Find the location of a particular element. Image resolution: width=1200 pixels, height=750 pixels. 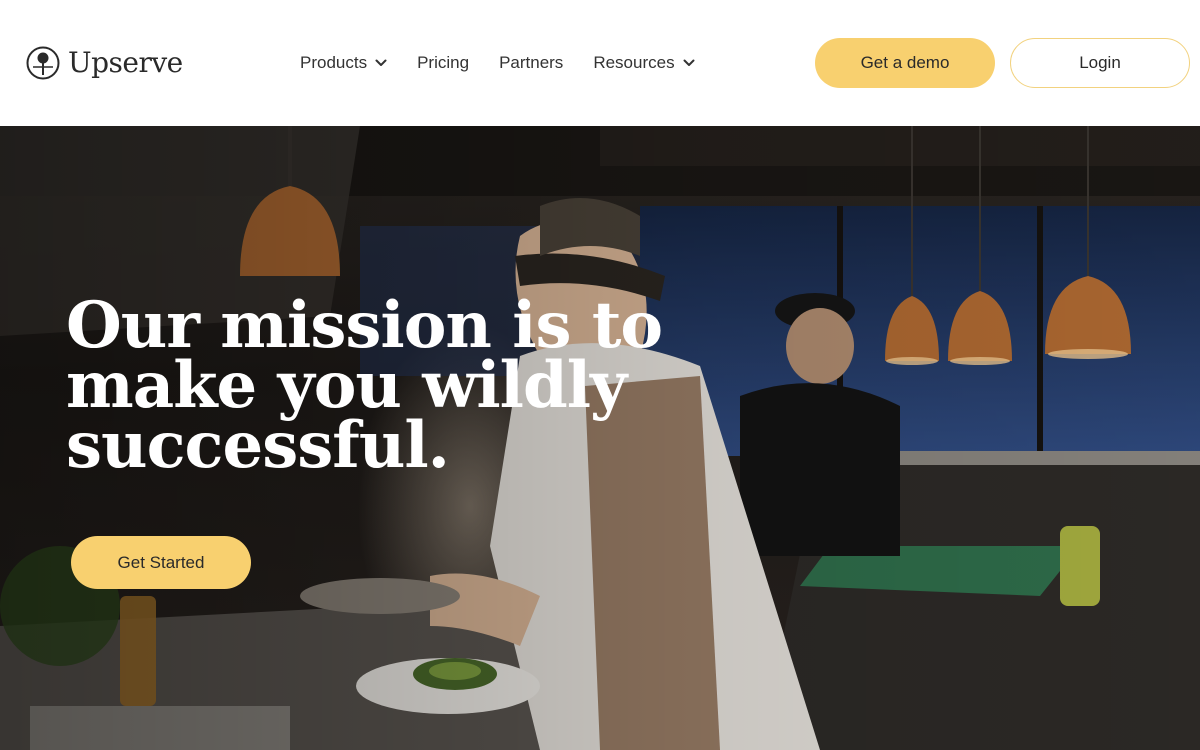

nav-item-label: Resources is located at coordinates (634, 62).